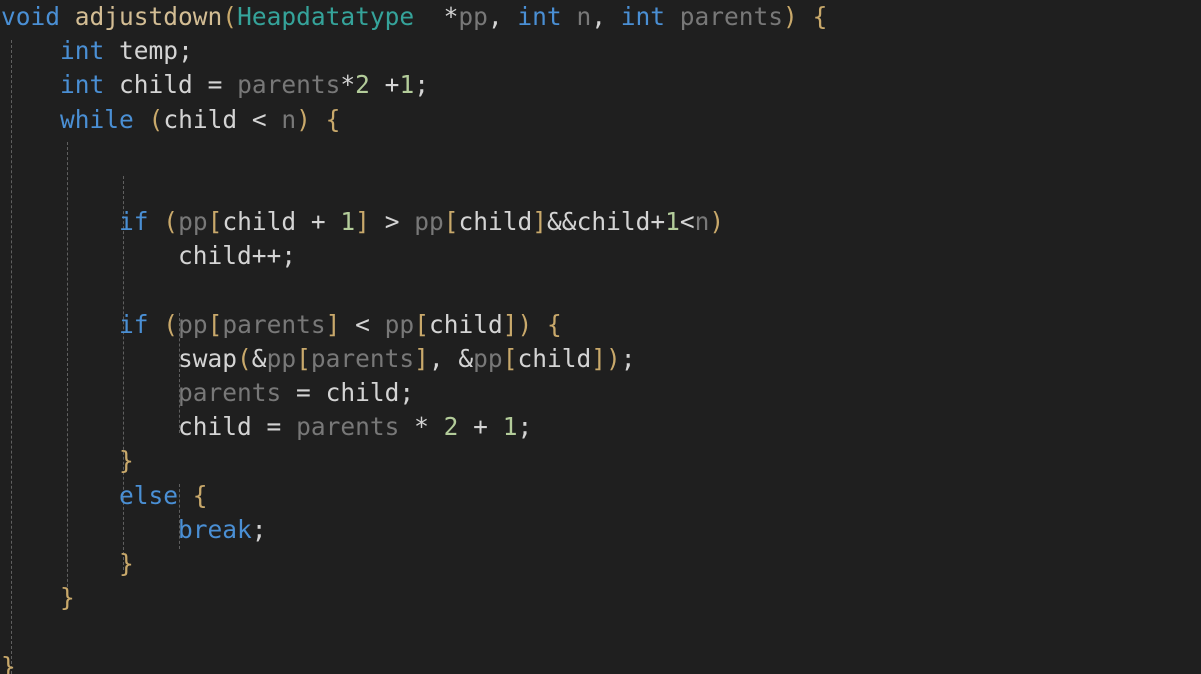 The width and height of the screenshot is (1201, 674). I want to click on code-line-10: if (pp[parents] < pp[child]) {, so click(600, 325).